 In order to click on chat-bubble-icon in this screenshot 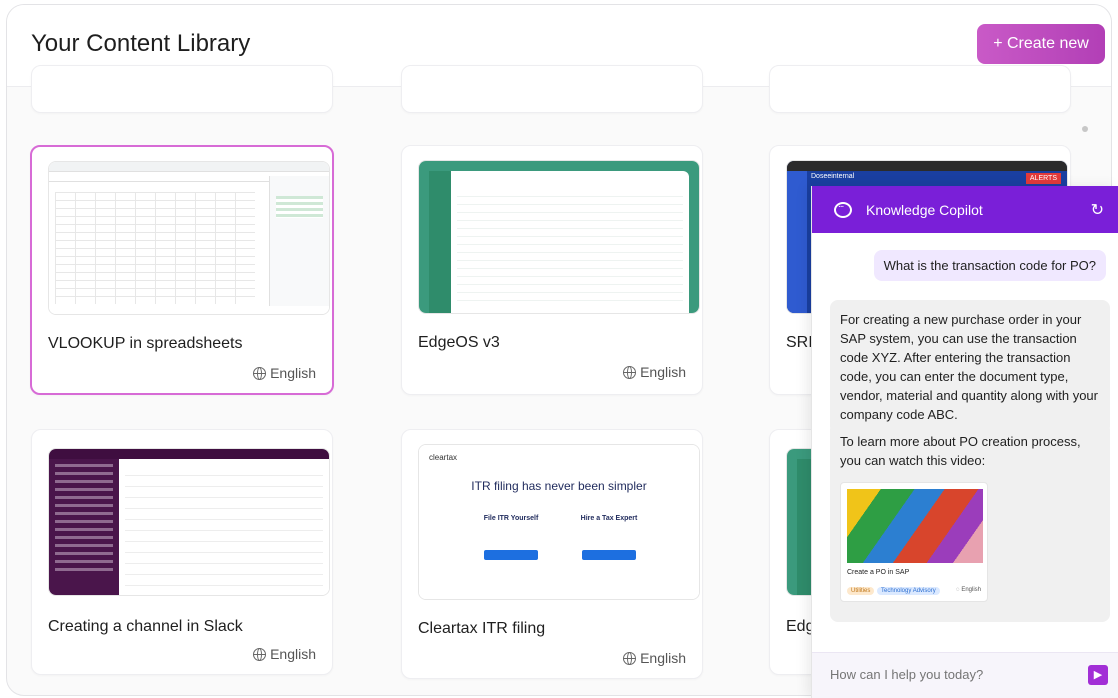, I will do `click(843, 208)`.